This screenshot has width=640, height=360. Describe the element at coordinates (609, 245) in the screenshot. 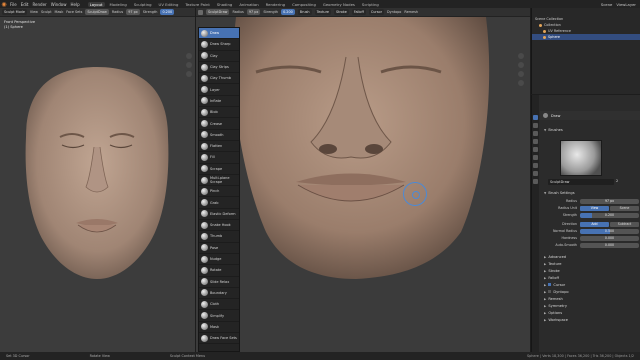

I see `autosmooth-slider: 0.000` at that location.